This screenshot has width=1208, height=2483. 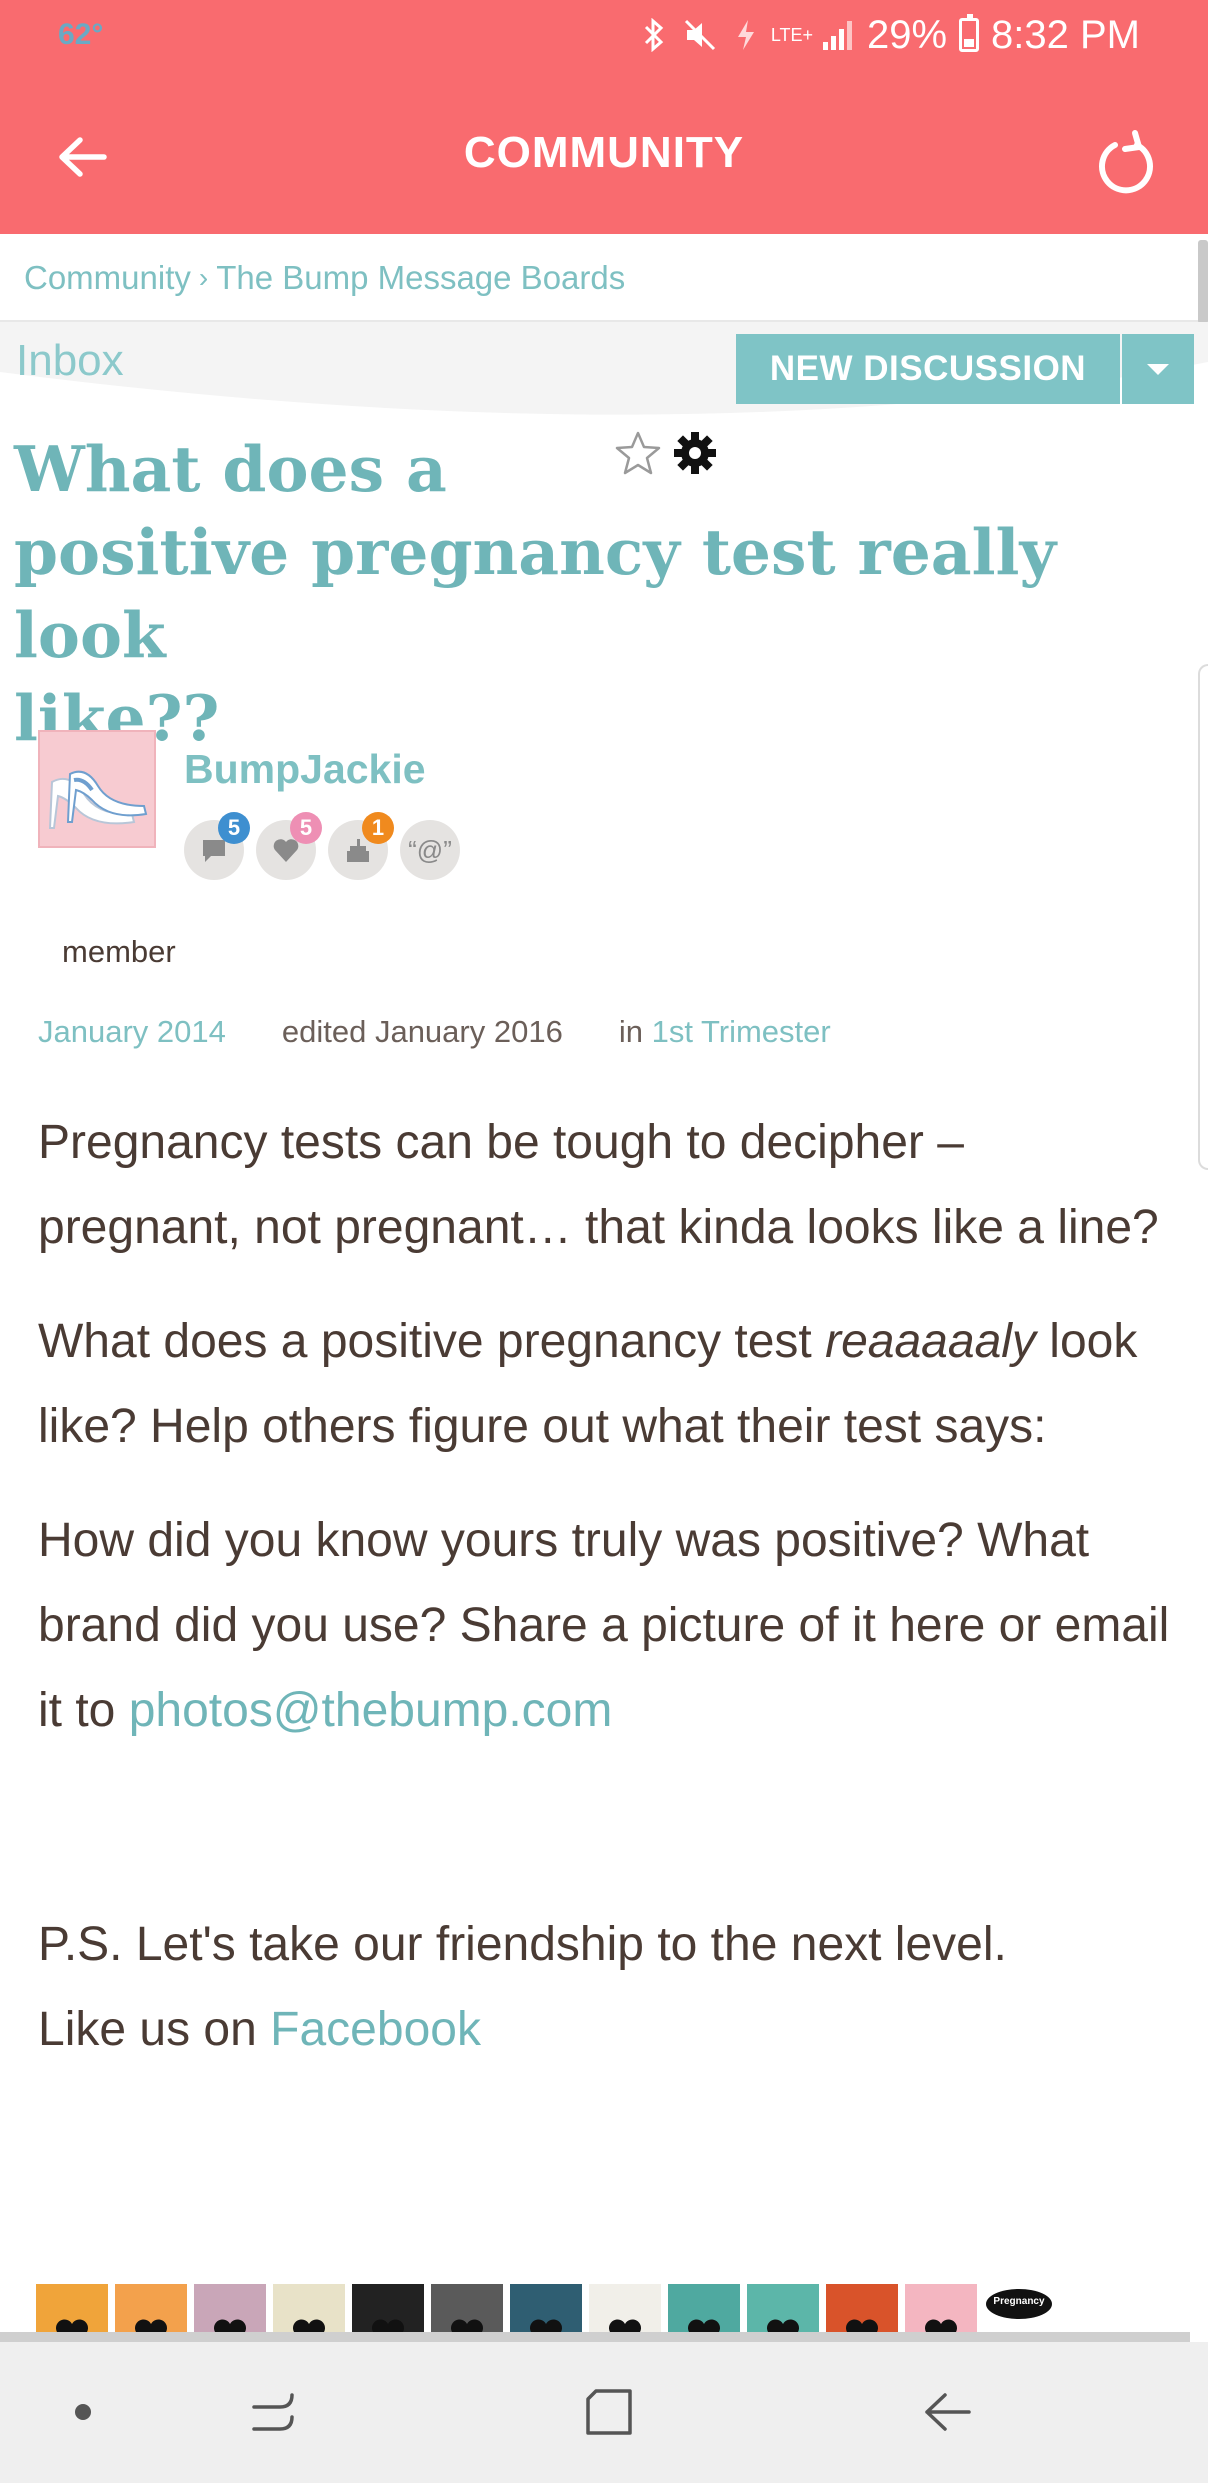 I want to click on page-scrollbar, so click(x=1203, y=282).